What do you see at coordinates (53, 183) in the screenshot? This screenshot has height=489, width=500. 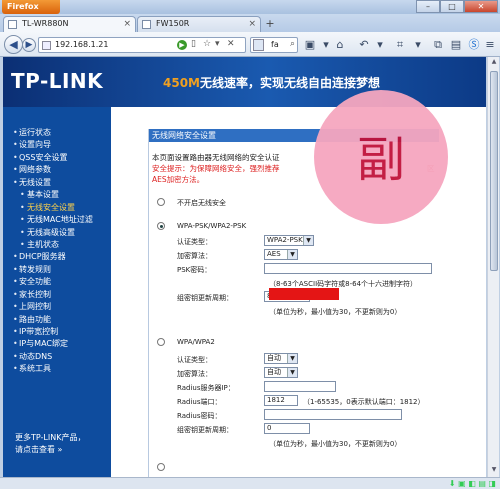 I see `sidebar-item-wireless: 无线设置` at bounding box center [53, 183].